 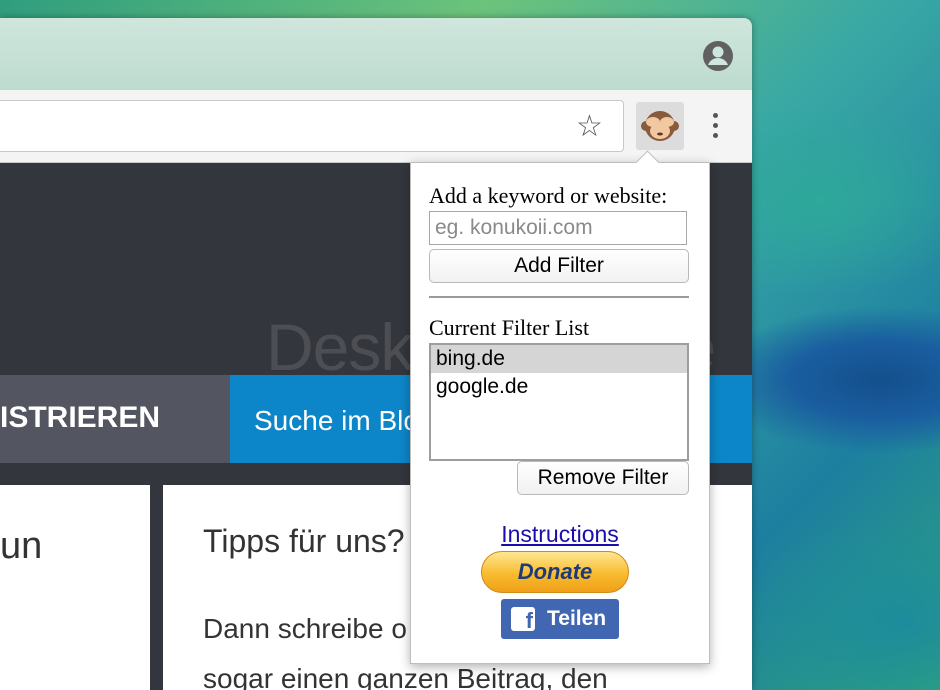 What do you see at coordinates (304, 541) in the screenshot?
I see `card-heading: Tipps für uns?` at bounding box center [304, 541].